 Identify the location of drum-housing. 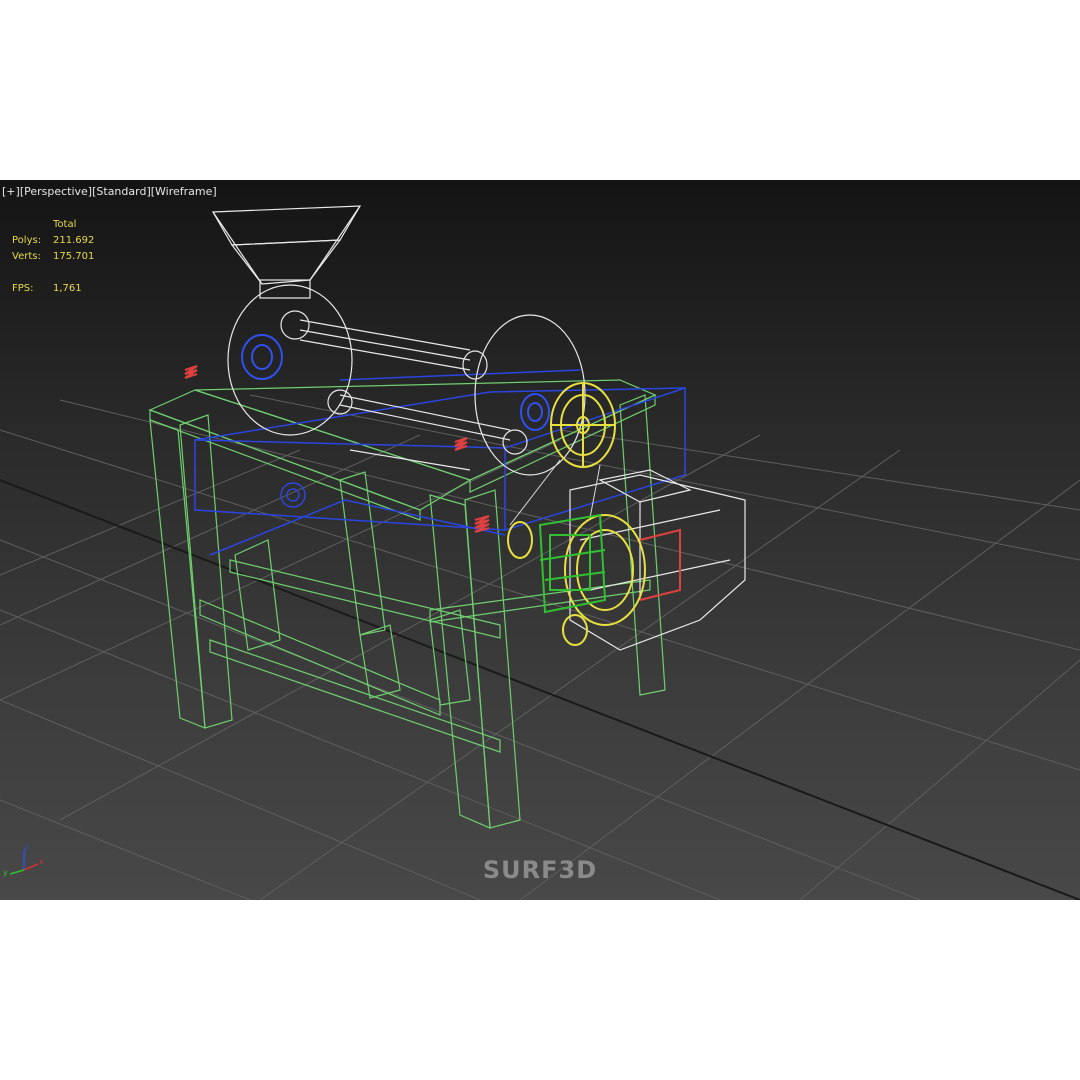
(440, 462).